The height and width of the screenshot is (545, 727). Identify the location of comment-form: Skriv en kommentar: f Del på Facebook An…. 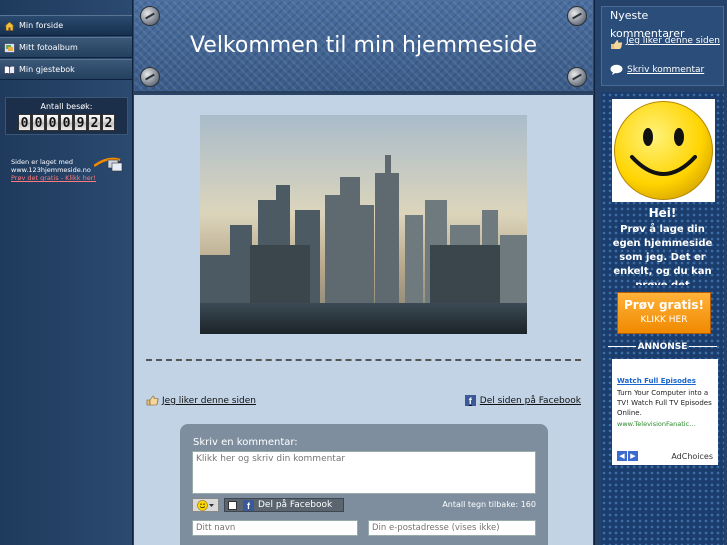
(364, 484).